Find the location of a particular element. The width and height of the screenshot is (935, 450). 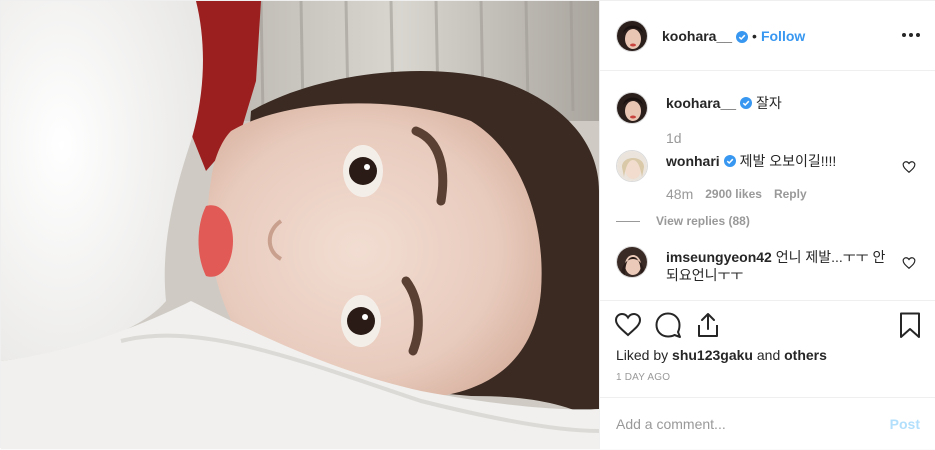

caption-text-line: koohara__ 잘자 is located at coordinates (724, 103).